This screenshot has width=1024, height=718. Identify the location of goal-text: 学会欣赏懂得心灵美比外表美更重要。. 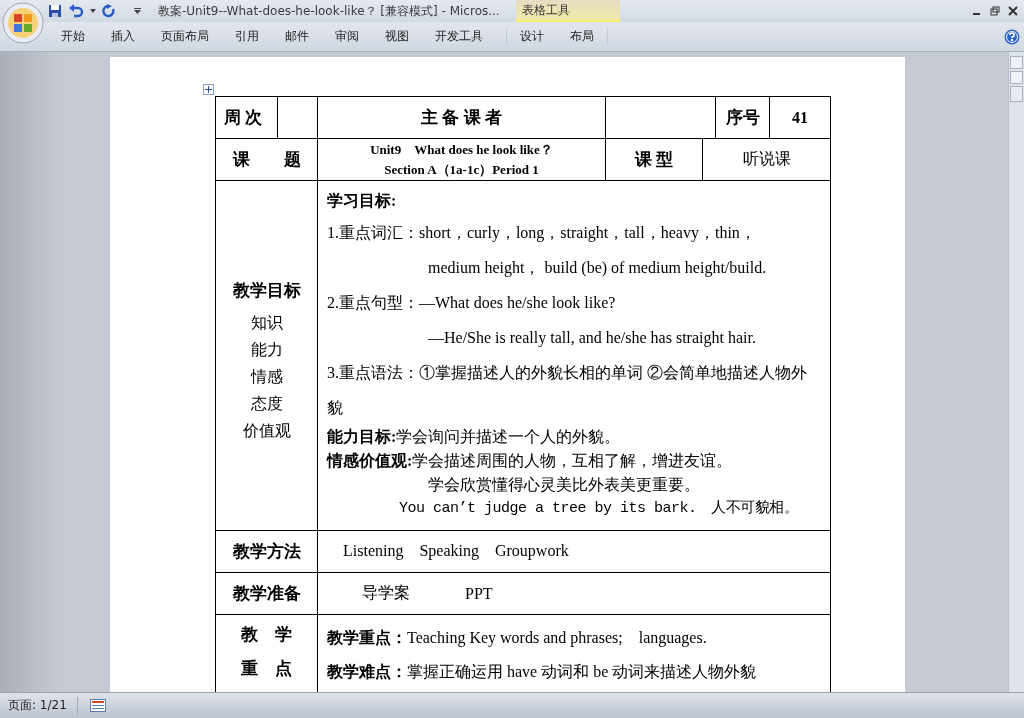
(564, 485).